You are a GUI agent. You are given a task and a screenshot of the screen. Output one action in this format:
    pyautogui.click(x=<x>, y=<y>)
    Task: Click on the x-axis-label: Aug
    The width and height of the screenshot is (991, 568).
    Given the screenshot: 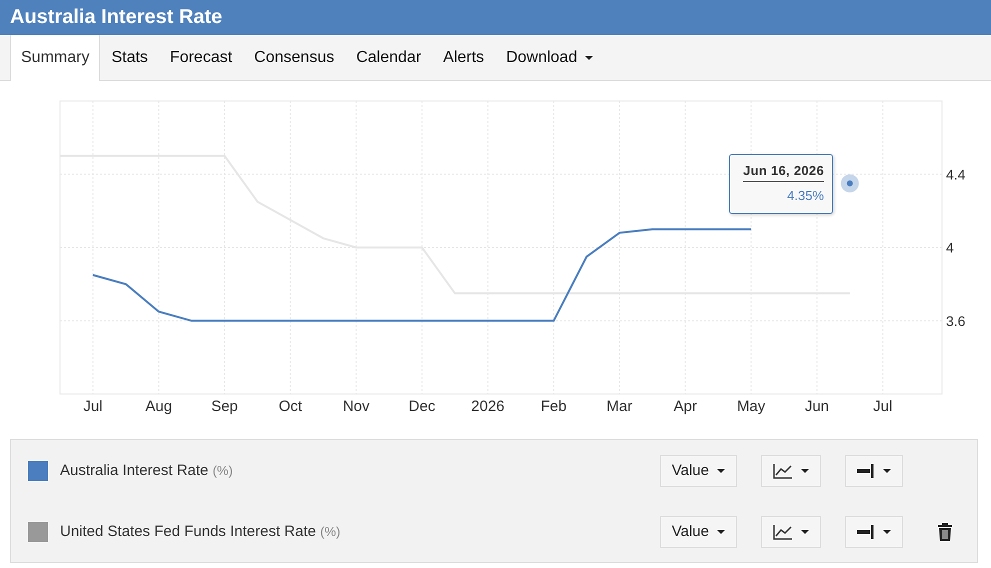 What is the action you would take?
    pyautogui.click(x=158, y=406)
    